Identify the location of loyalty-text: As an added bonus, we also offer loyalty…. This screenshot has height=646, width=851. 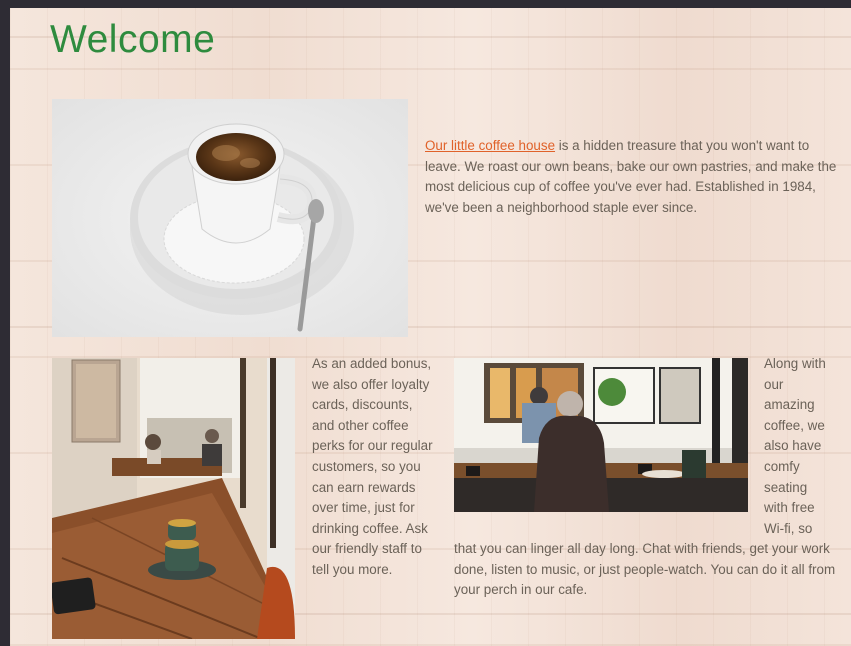
(372, 466).